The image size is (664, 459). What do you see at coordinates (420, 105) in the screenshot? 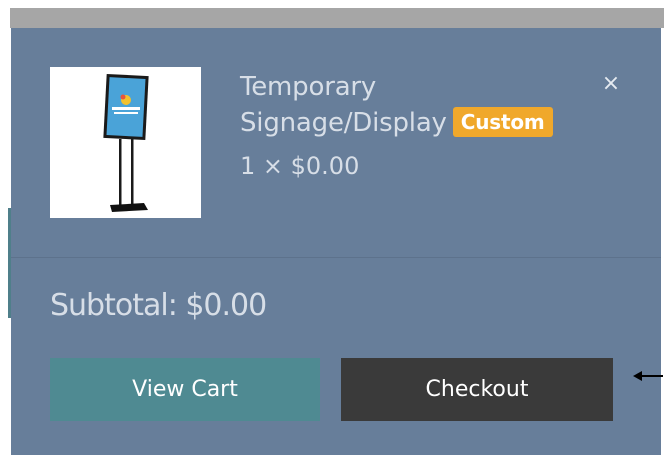
I see `product-title: Temporary Signage/Display Custom` at bounding box center [420, 105].